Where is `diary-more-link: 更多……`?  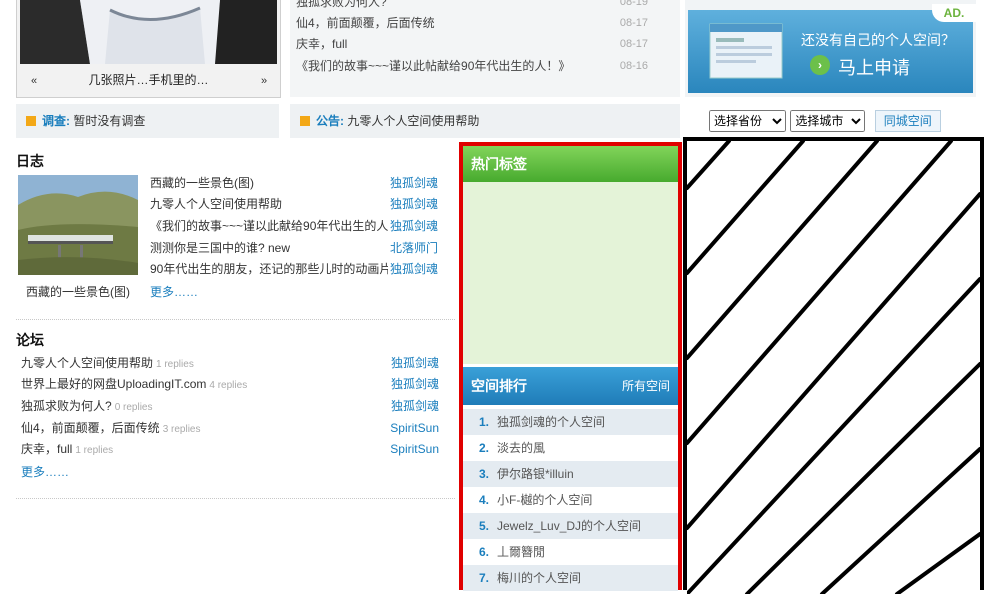
diary-more-link: 更多…… is located at coordinates (174, 291).